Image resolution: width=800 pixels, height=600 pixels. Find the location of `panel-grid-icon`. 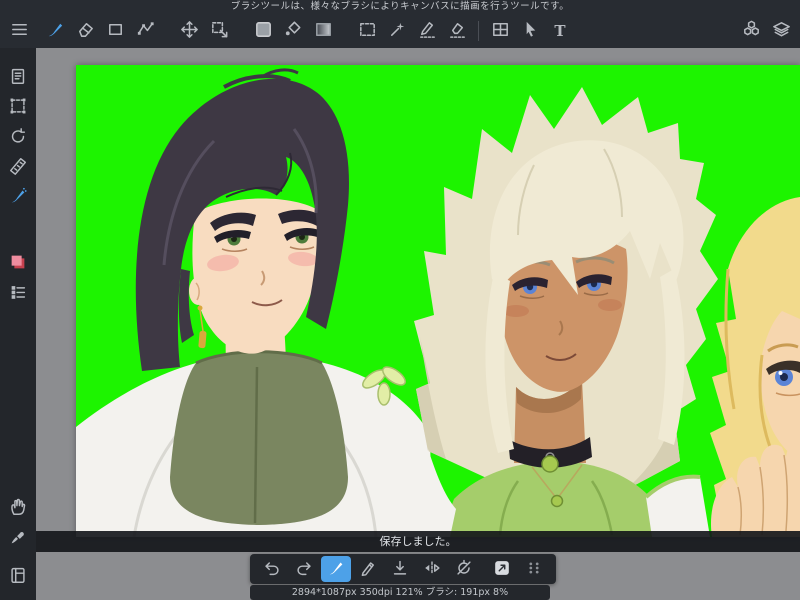

panel-grid-icon is located at coordinates (500, 31).